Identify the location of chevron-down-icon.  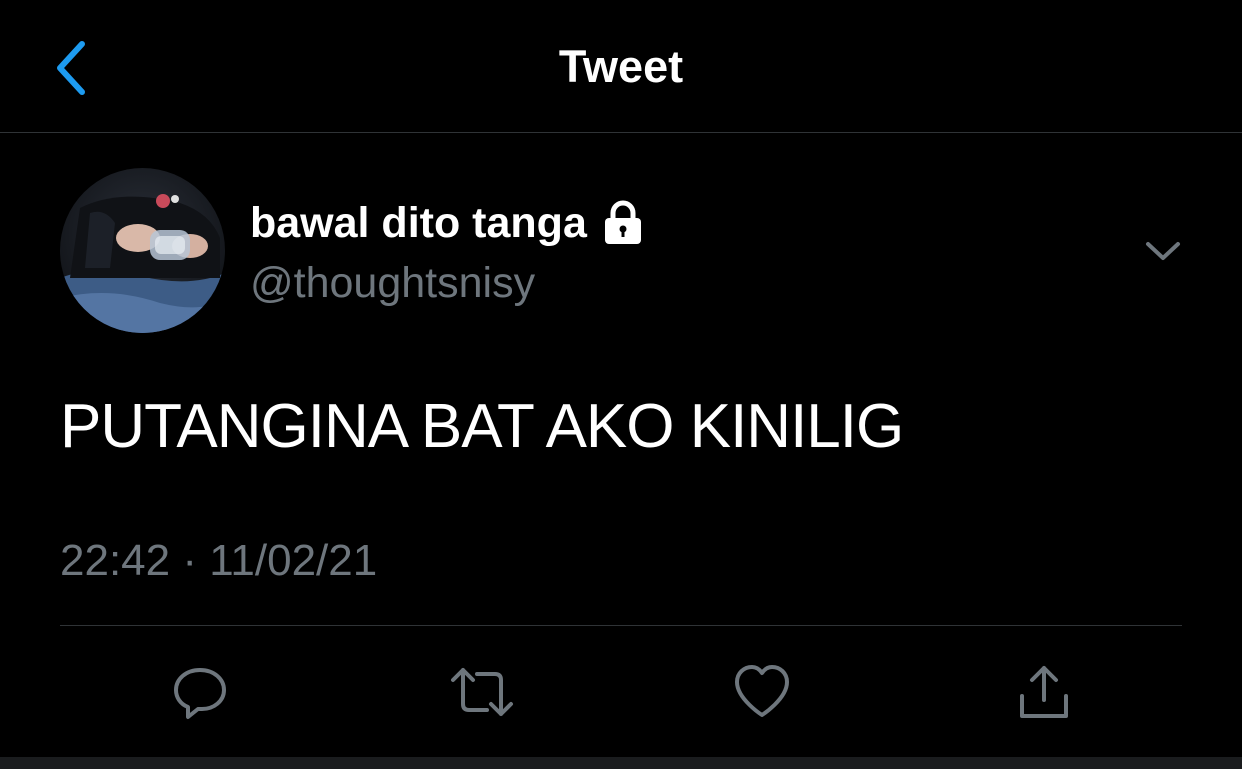
(1163, 251).